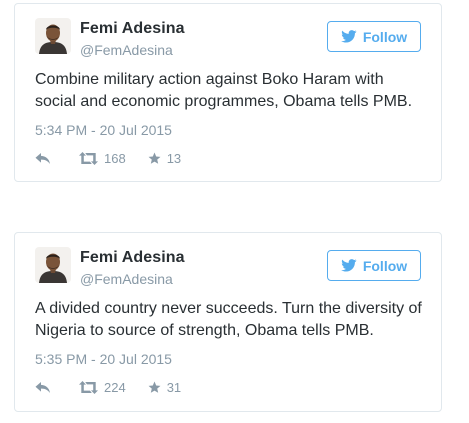 Image resolution: width=469 pixels, height=423 pixels. Describe the element at coordinates (102, 158) in the screenshot. I see `retweet-button: 168` at that location.